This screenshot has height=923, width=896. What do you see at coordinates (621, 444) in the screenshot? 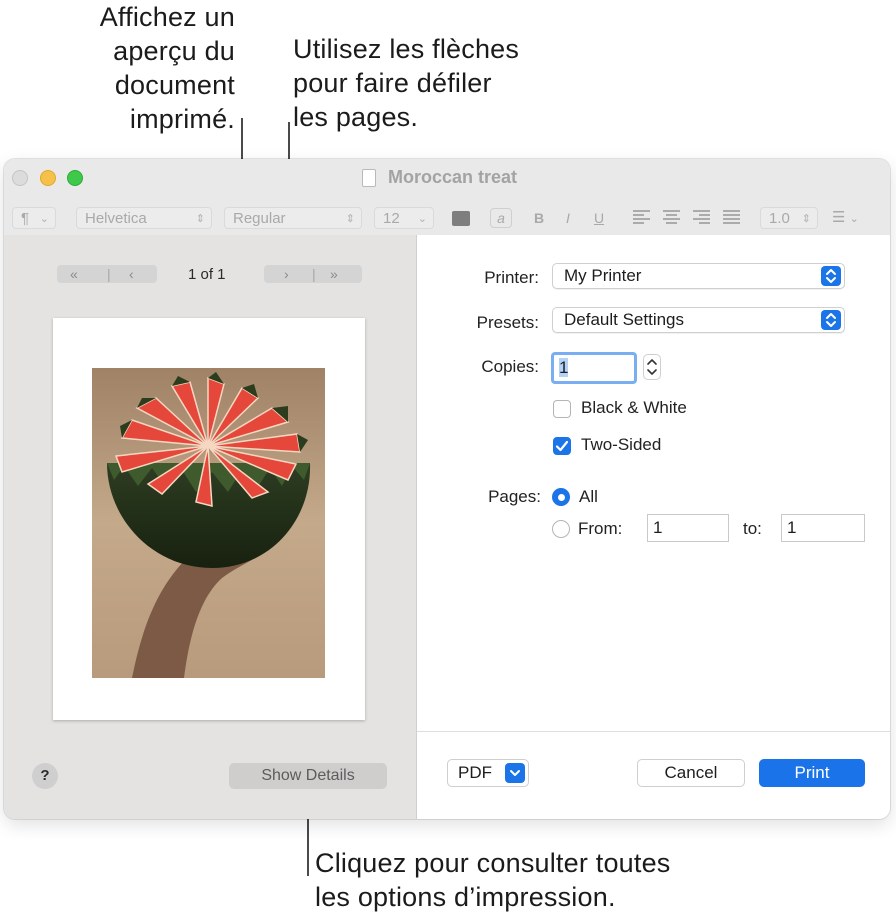
I see `two-sided-label: Two-Sided` at bounding box center [621, 444].